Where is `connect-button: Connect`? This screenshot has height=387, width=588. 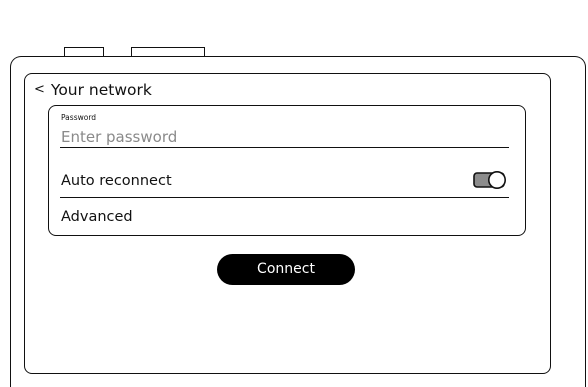 connect-button: Connect is located at coordinates (286, 269).